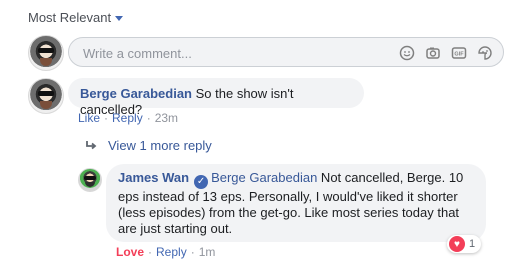 Image resolution: width=519 pixels, height=271 pixels. What do you see at coordinates (136, 93) in the screenshot?
I see `comment-author: Berge Garabedian` at bounding box center [136, 93].